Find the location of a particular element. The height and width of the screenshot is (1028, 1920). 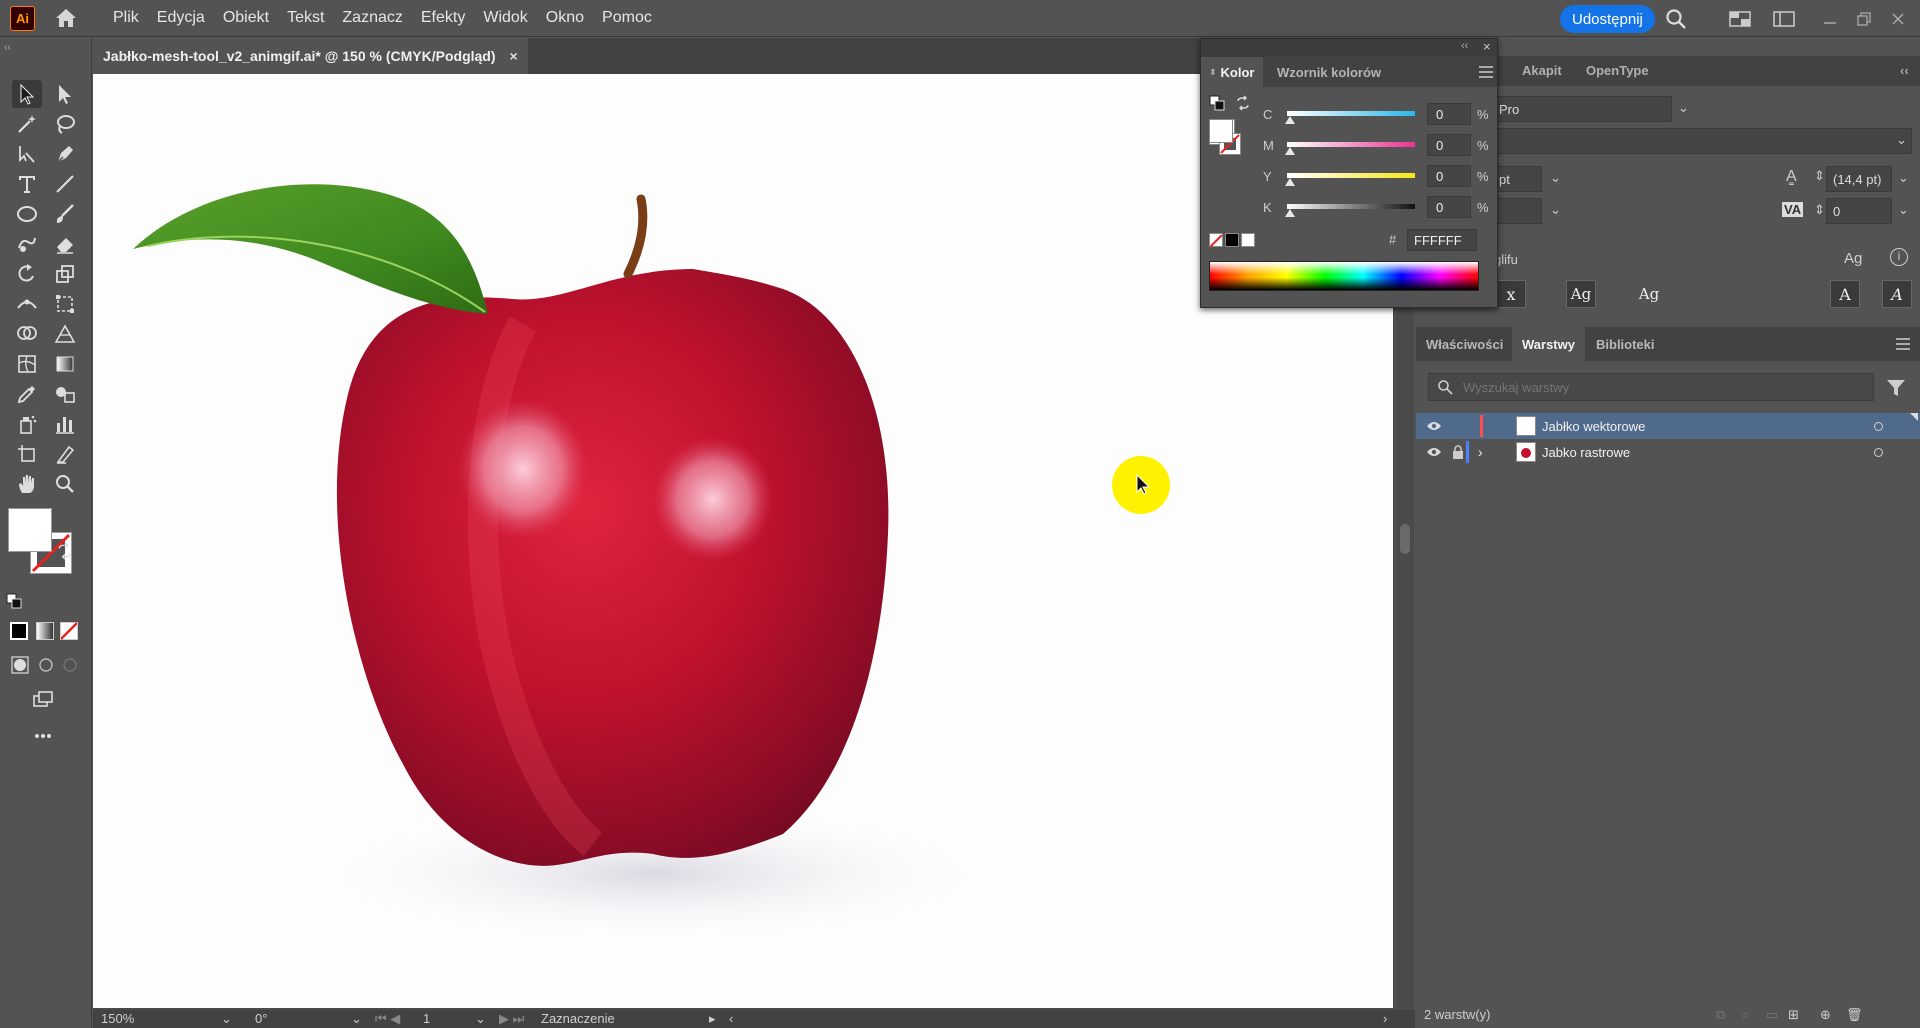

font-style-field is located at coordinates (1702, 141).